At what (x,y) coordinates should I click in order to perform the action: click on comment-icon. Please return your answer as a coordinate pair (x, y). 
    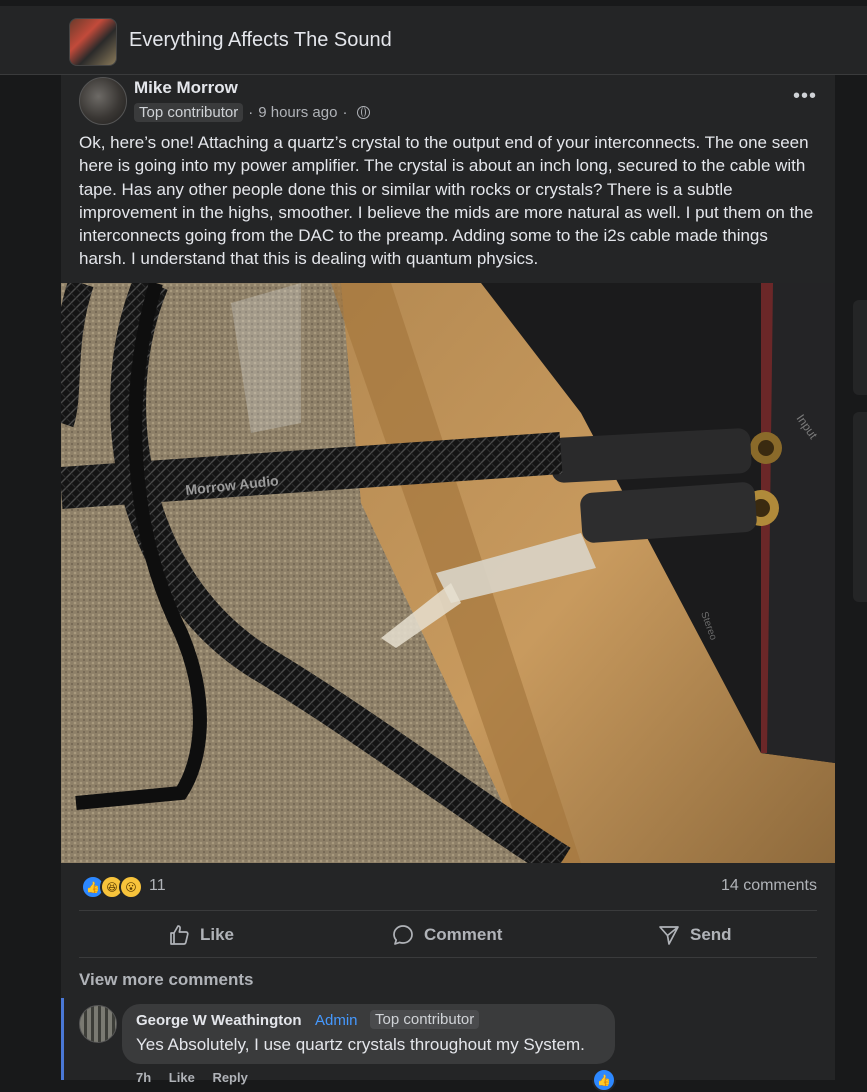
    Looking at the image, I should click on (403, 935).